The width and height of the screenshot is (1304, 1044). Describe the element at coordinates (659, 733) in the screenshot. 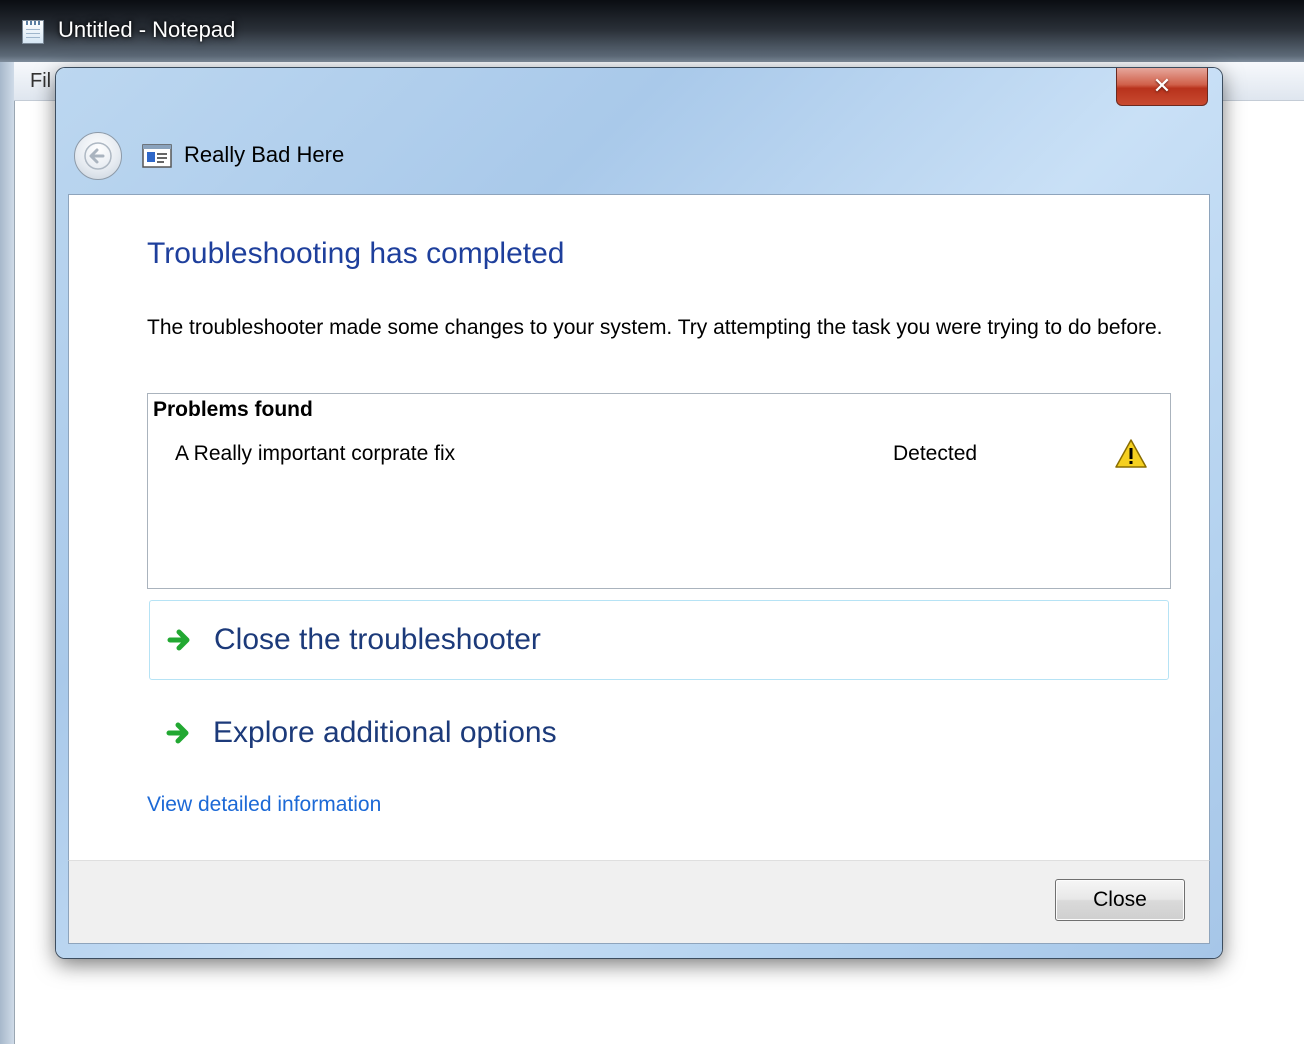

I see `explore-options-option: Explore additional options` at that location.